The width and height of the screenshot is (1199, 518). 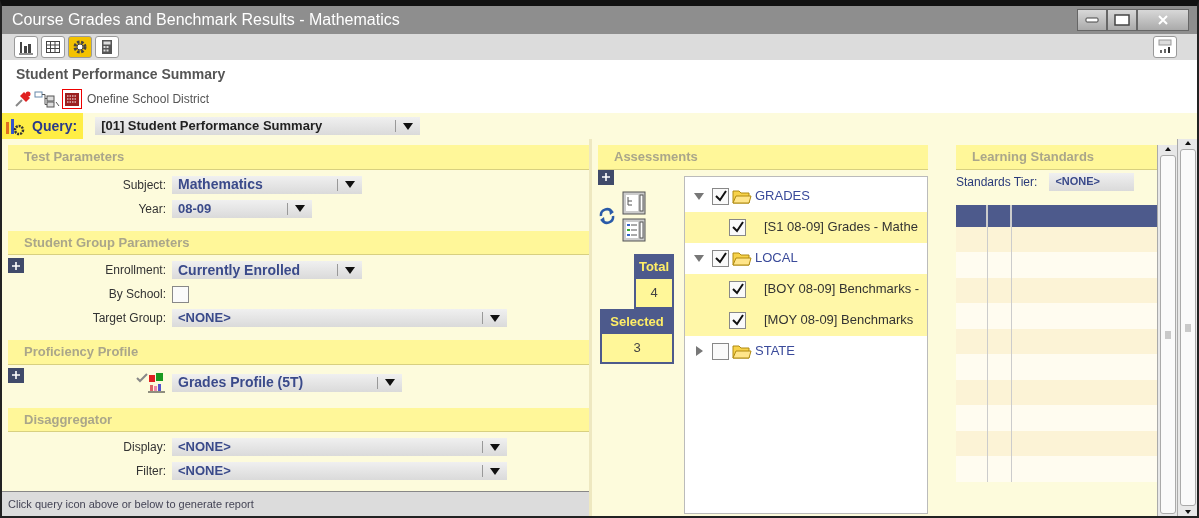 I want to click on selected-label: Selected, so click(x=637, y=321).